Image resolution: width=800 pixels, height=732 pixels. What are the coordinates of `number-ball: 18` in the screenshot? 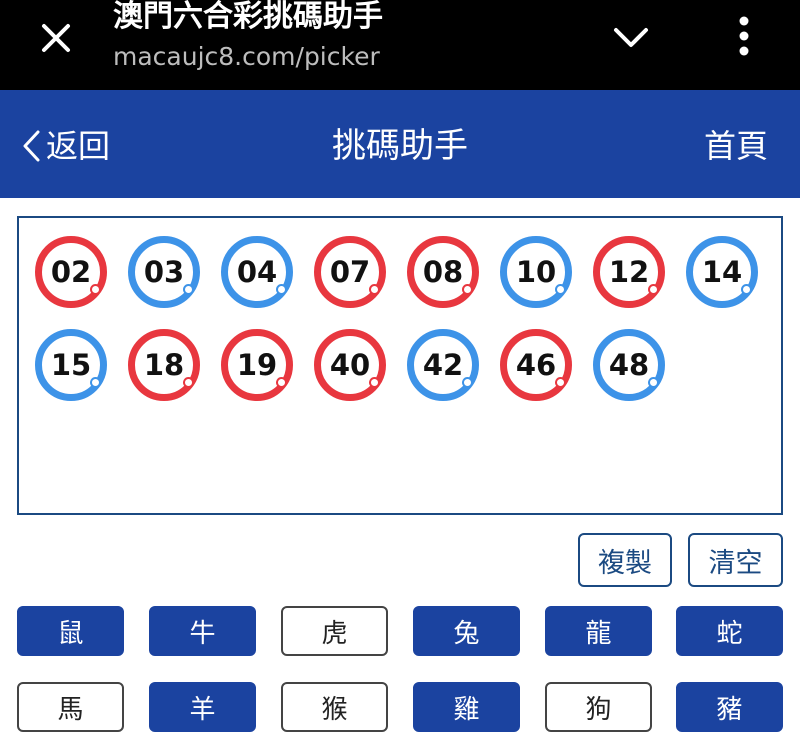 It's located at (164, 365).